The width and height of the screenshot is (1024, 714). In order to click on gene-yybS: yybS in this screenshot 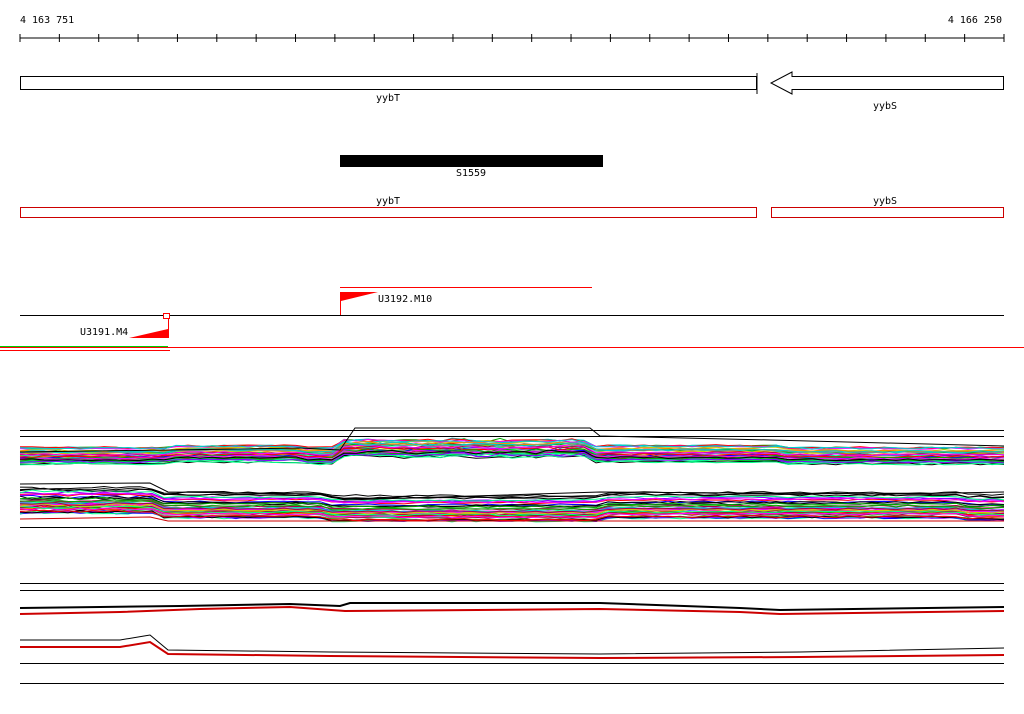, I will do `click(886, 91)`.